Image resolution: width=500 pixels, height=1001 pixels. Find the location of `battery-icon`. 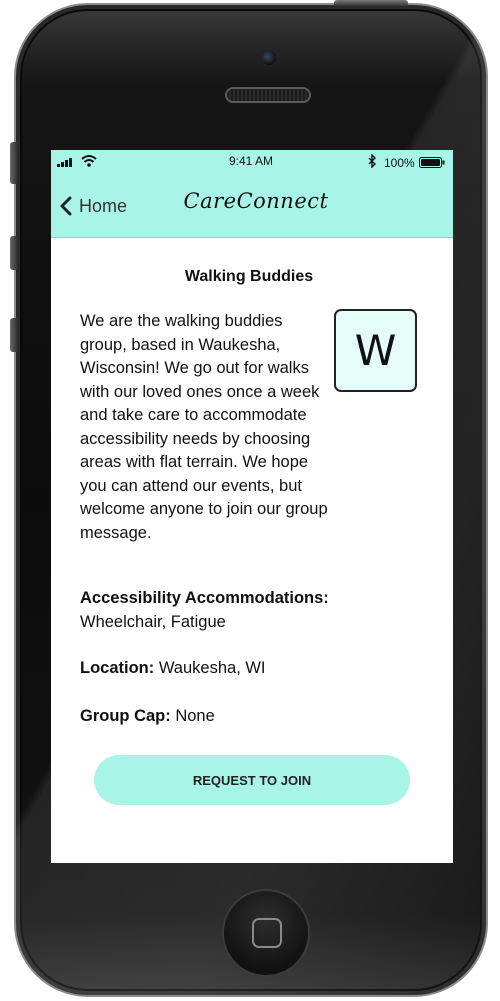

battery-icon is located at coordinates (432, 162).